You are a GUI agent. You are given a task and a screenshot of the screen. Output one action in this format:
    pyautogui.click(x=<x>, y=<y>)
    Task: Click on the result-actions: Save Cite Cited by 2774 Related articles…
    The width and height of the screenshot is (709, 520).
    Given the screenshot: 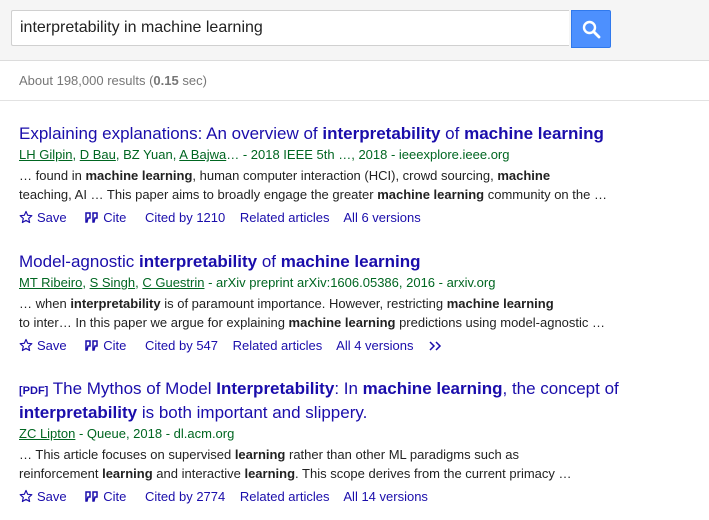 What is the action you would take?
    pyautogui.click(x=329, y=496)
    